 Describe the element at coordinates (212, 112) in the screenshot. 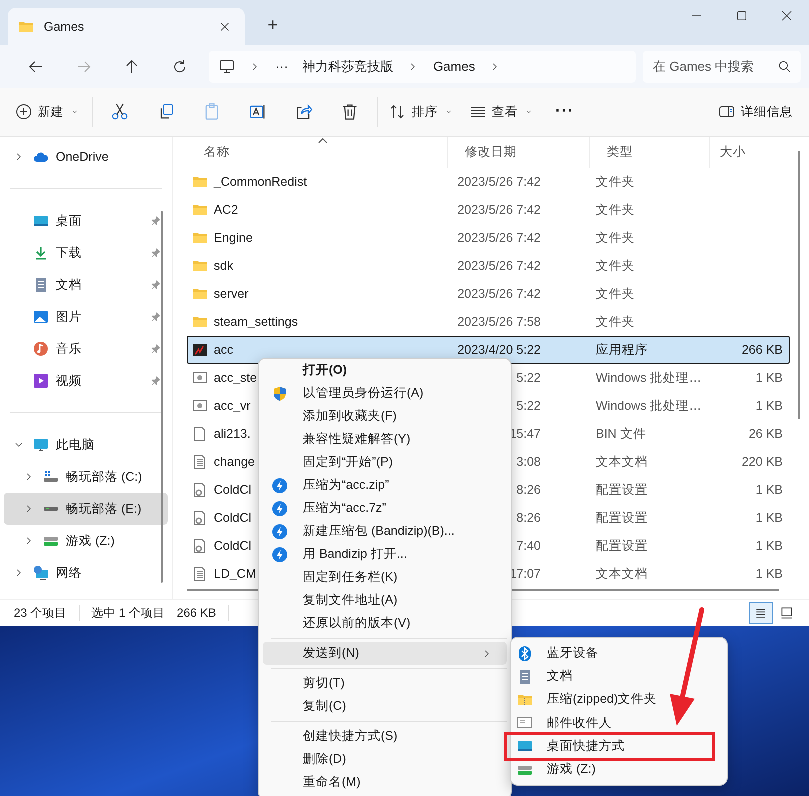

I see `clipboard-icon` at that location.